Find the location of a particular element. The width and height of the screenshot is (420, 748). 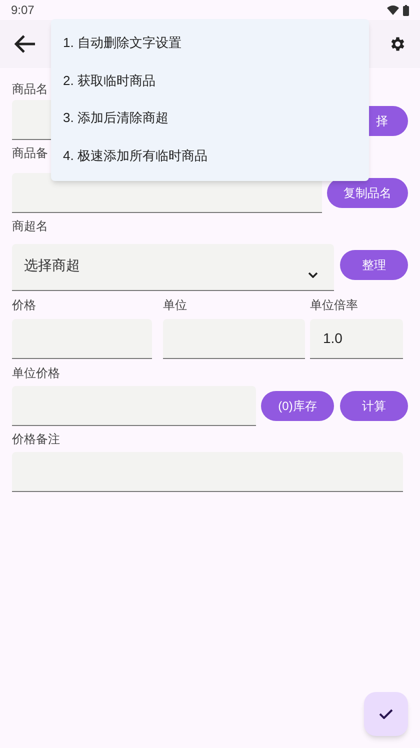

action-button: 复制品名 is located at coordinates (367, 193).